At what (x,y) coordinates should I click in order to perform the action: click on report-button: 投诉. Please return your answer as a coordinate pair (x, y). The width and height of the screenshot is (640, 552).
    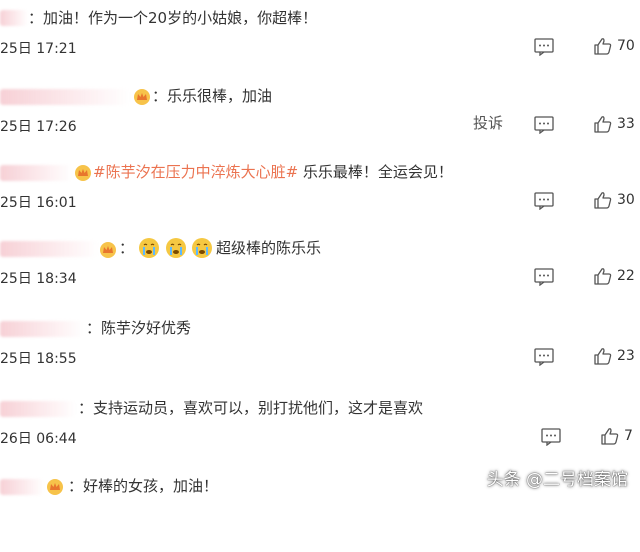
    Looking at the image, I should click on (488, 122).